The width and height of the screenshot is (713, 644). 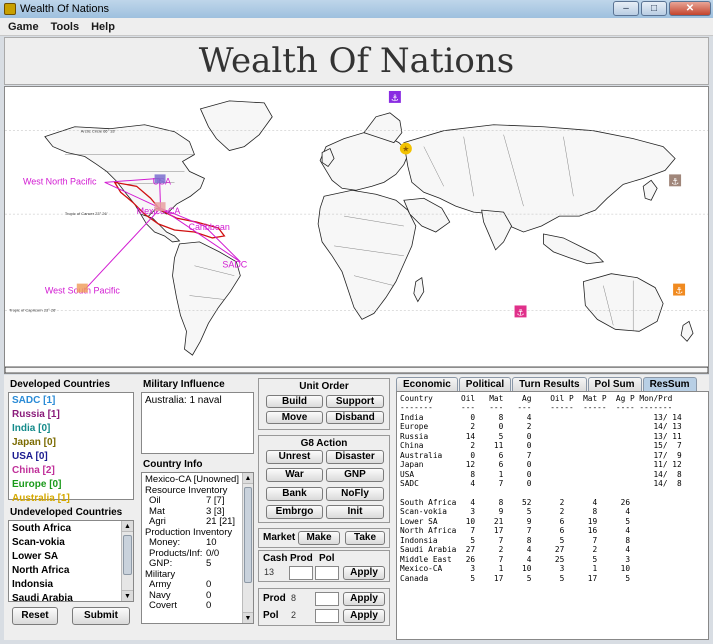 I want to click on anchor-orange-icon: ⚓, so click(x=679, y=290).